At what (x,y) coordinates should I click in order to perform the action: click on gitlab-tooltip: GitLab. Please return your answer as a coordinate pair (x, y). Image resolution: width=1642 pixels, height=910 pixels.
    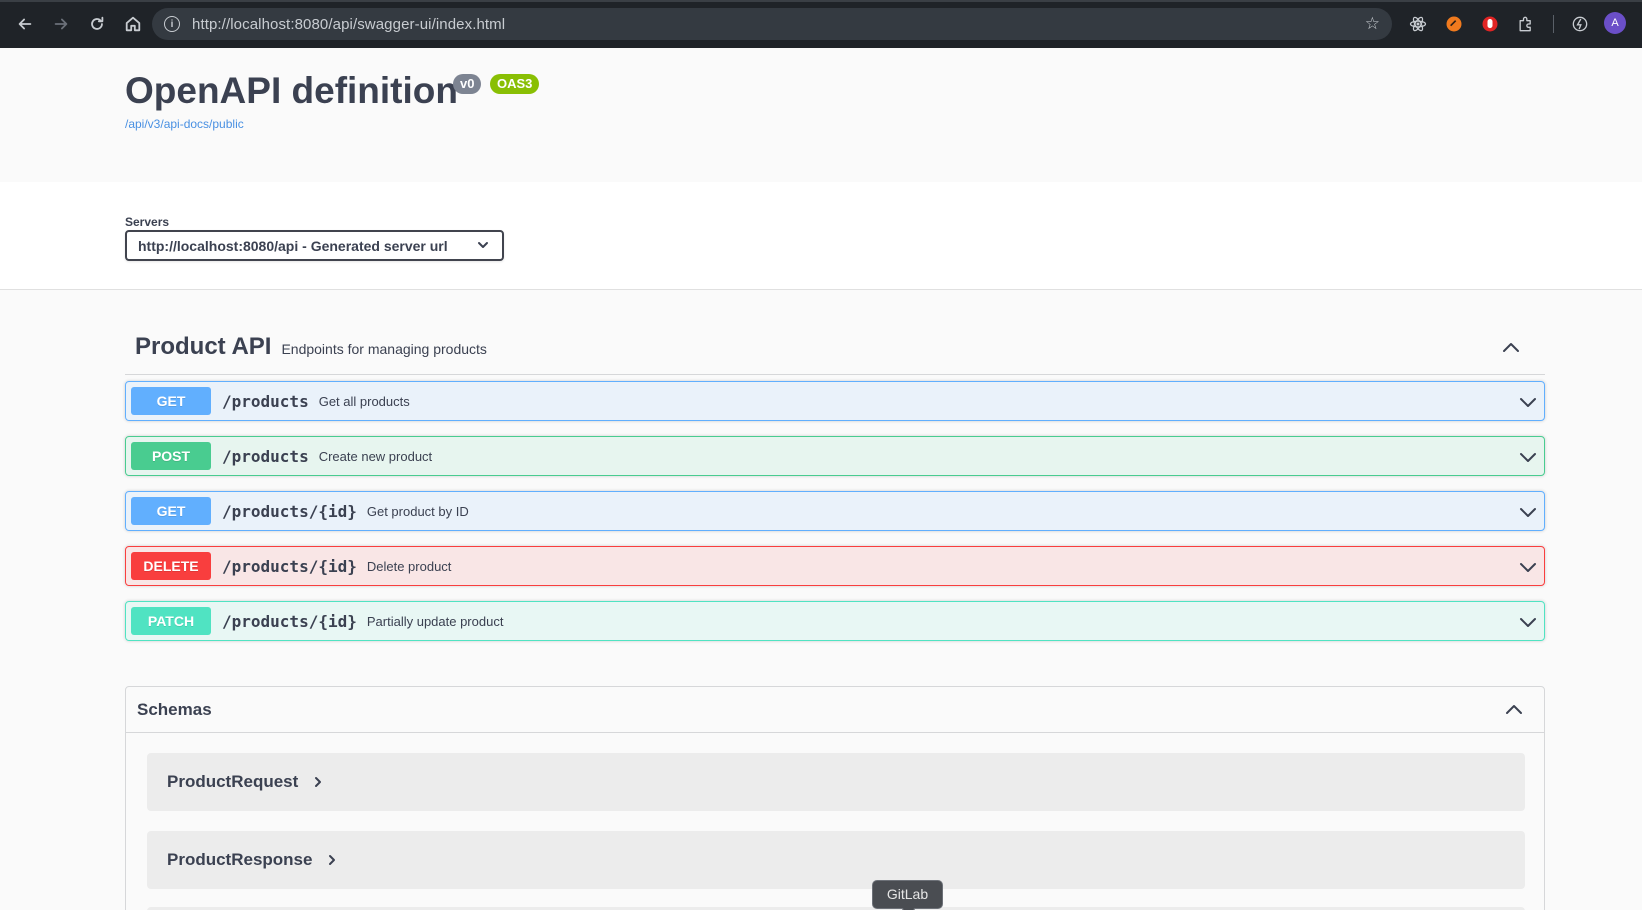
    Looking at the image, I should click on (907, 894).